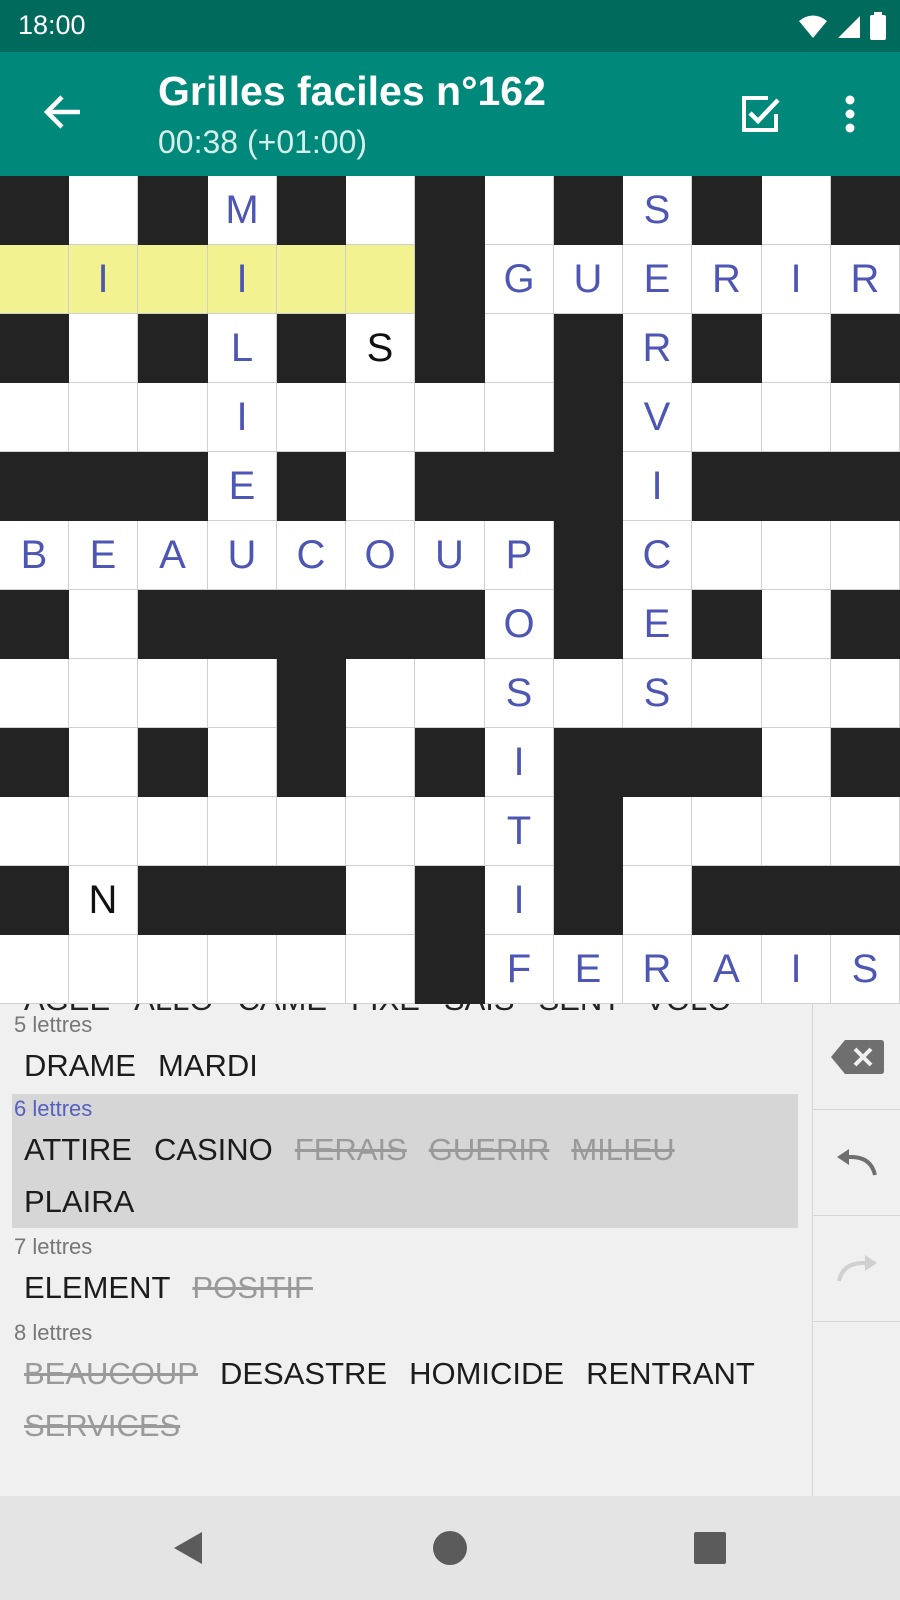  What do you see at coordinates (242, 348) in the screenshot?
I see `grid-cell: L` at bounding box center [242, 348].